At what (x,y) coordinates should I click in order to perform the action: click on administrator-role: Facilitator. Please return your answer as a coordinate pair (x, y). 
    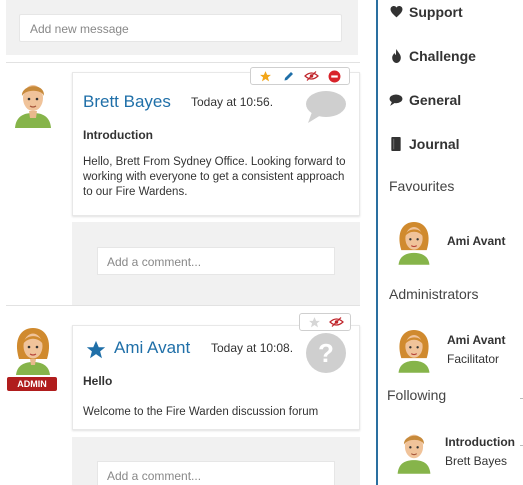
    Looking at the image, I should click on (473, 359).